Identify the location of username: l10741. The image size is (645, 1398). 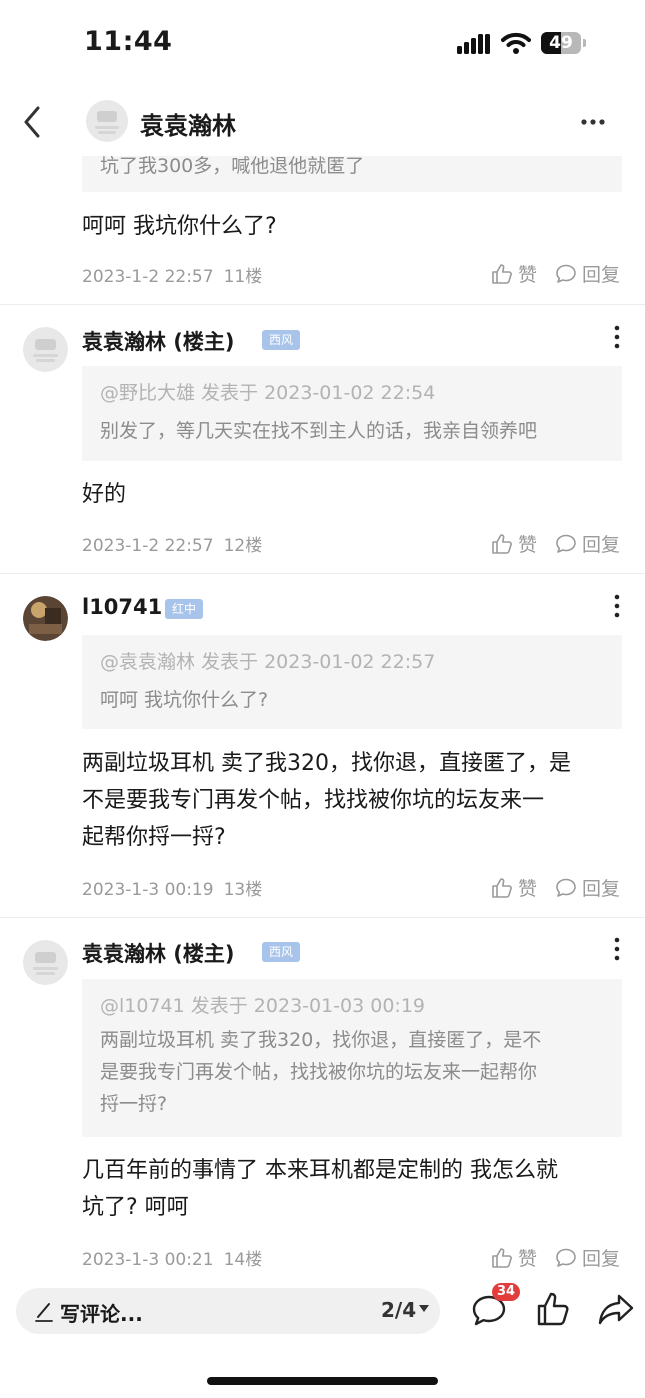
(122, 607).